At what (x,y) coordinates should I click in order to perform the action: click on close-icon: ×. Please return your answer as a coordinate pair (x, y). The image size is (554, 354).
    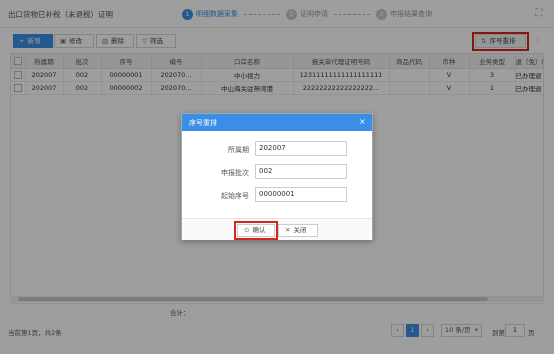
    Looking at the image, I should click on (362, 121).